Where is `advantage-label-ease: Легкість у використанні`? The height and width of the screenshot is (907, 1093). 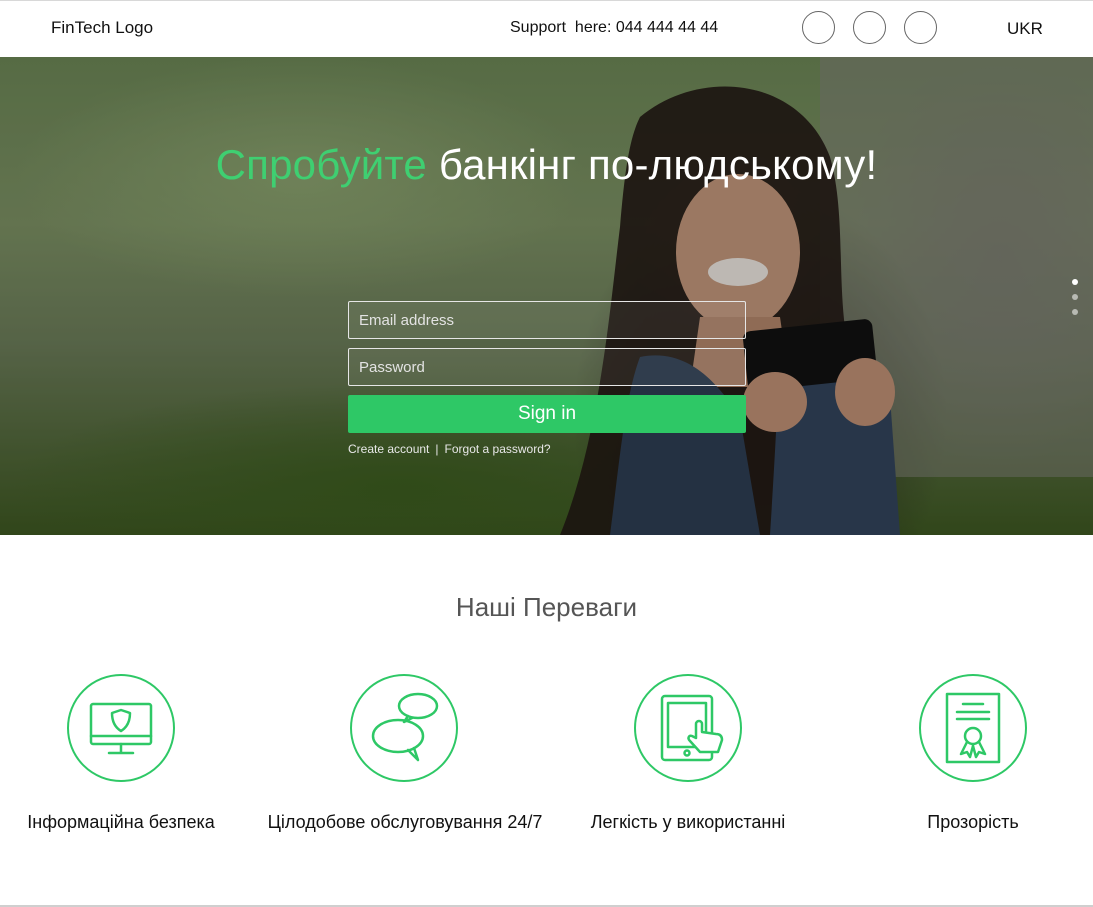 advantage-label-ease: Легкість у використанні is located at coordinates (688, 822).